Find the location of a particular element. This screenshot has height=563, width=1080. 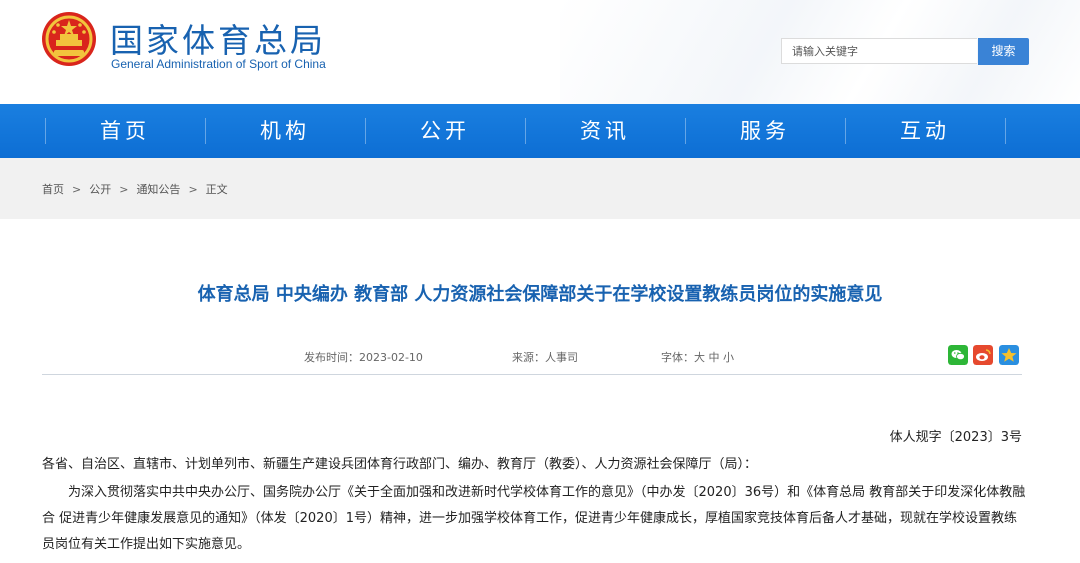

main-nav: 首页 机构 公开 资讯 服务 互动 is located at coordinates (540, 131).